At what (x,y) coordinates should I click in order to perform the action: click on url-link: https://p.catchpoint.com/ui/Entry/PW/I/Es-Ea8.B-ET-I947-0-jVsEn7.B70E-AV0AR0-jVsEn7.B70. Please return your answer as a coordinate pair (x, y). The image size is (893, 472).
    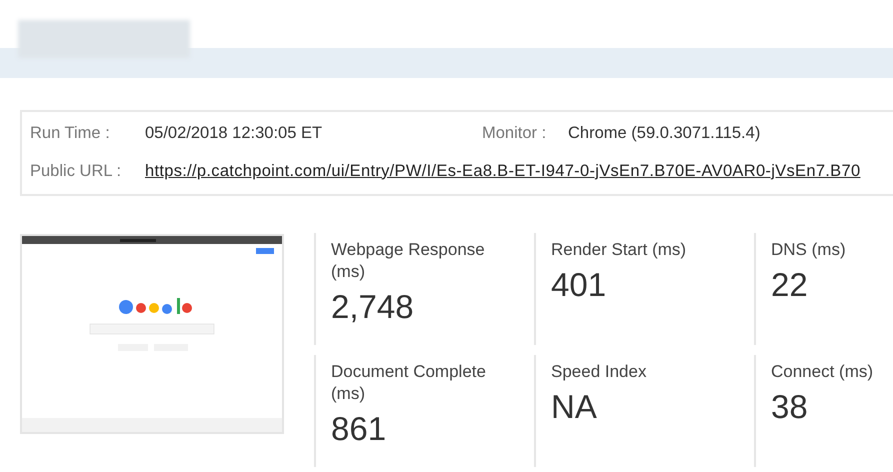
    Looking at the image, I should click on (502, 171).